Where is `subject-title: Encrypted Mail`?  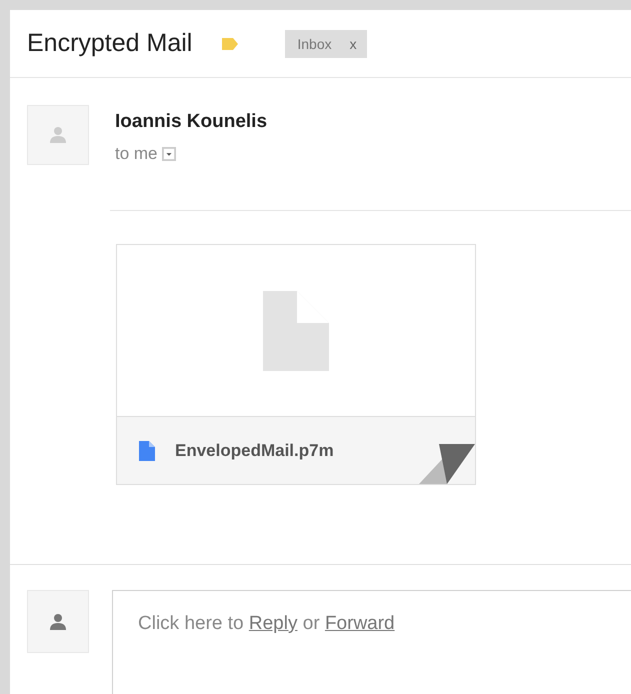
subject-title: Encrypted Mail is located at coordinates (109, 43).